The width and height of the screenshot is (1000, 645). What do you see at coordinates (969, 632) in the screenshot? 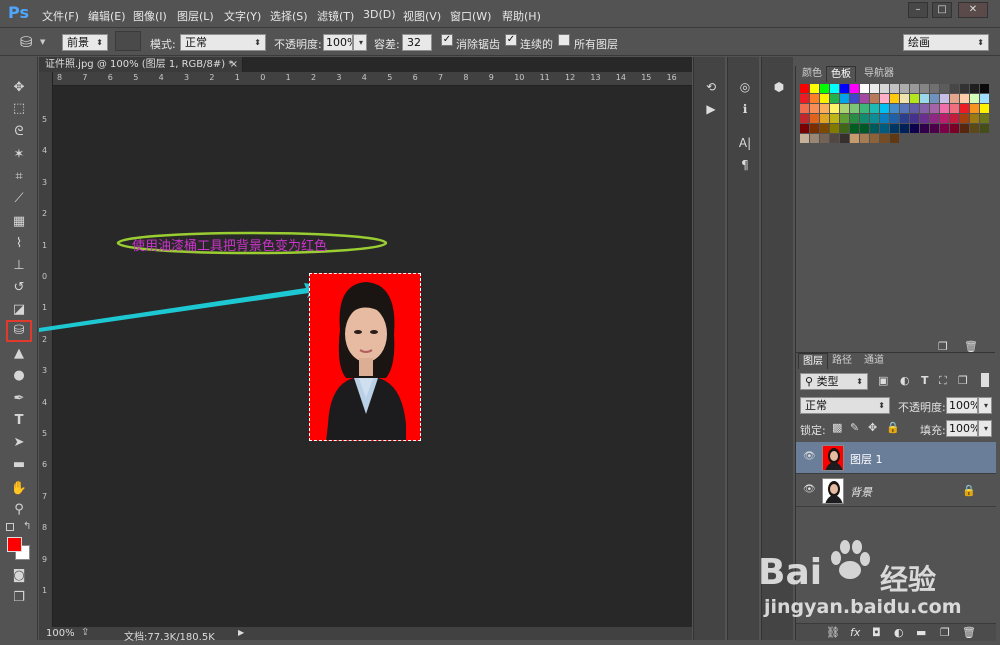
I see `delete-layer-icon: 🗑` at bounding box center [969, 632].